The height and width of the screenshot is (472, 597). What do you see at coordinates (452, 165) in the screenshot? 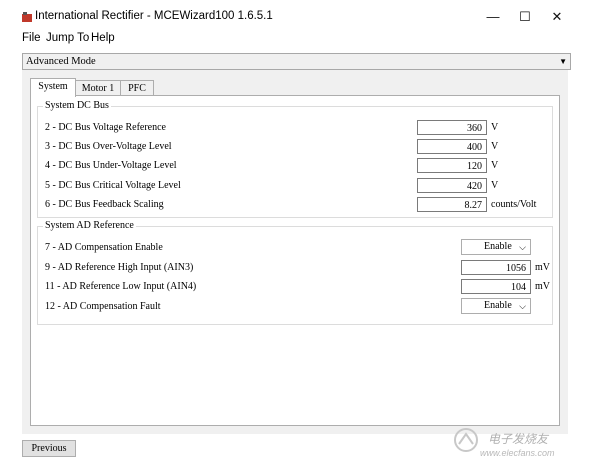
I see `dc-bus-under-voltage-input: 120` at bounding box center [452, 165].